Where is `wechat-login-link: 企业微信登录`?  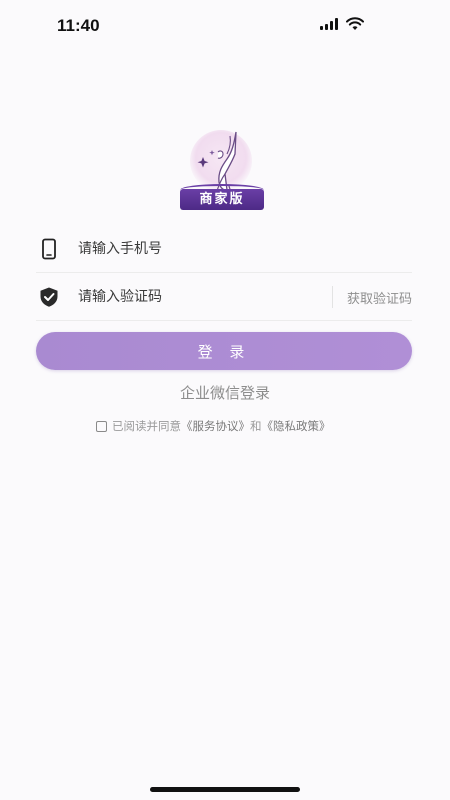 wechat-login-link: 企业微信登录 is located at coordinates (225, 392).